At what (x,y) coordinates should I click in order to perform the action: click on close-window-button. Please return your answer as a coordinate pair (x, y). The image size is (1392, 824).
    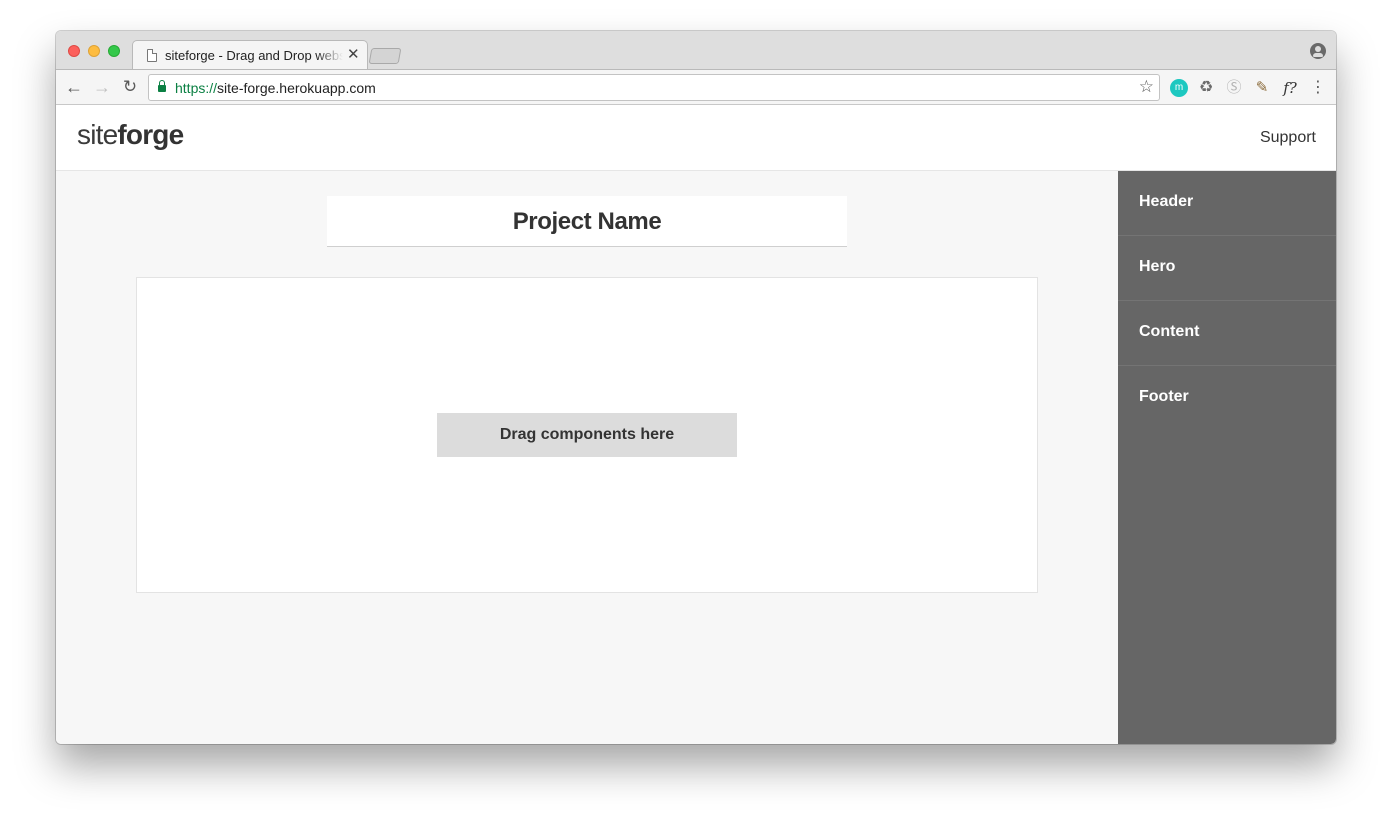
    Looking at the image, I should click on (74, 51).